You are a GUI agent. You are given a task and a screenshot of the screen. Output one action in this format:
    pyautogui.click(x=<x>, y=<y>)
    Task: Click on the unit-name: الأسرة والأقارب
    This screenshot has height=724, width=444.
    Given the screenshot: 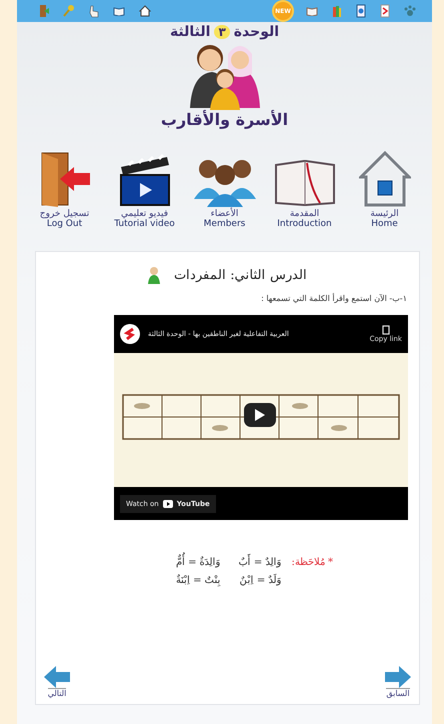 What is the action you would take?
    pyautogui.click(x=224, y=119)
    